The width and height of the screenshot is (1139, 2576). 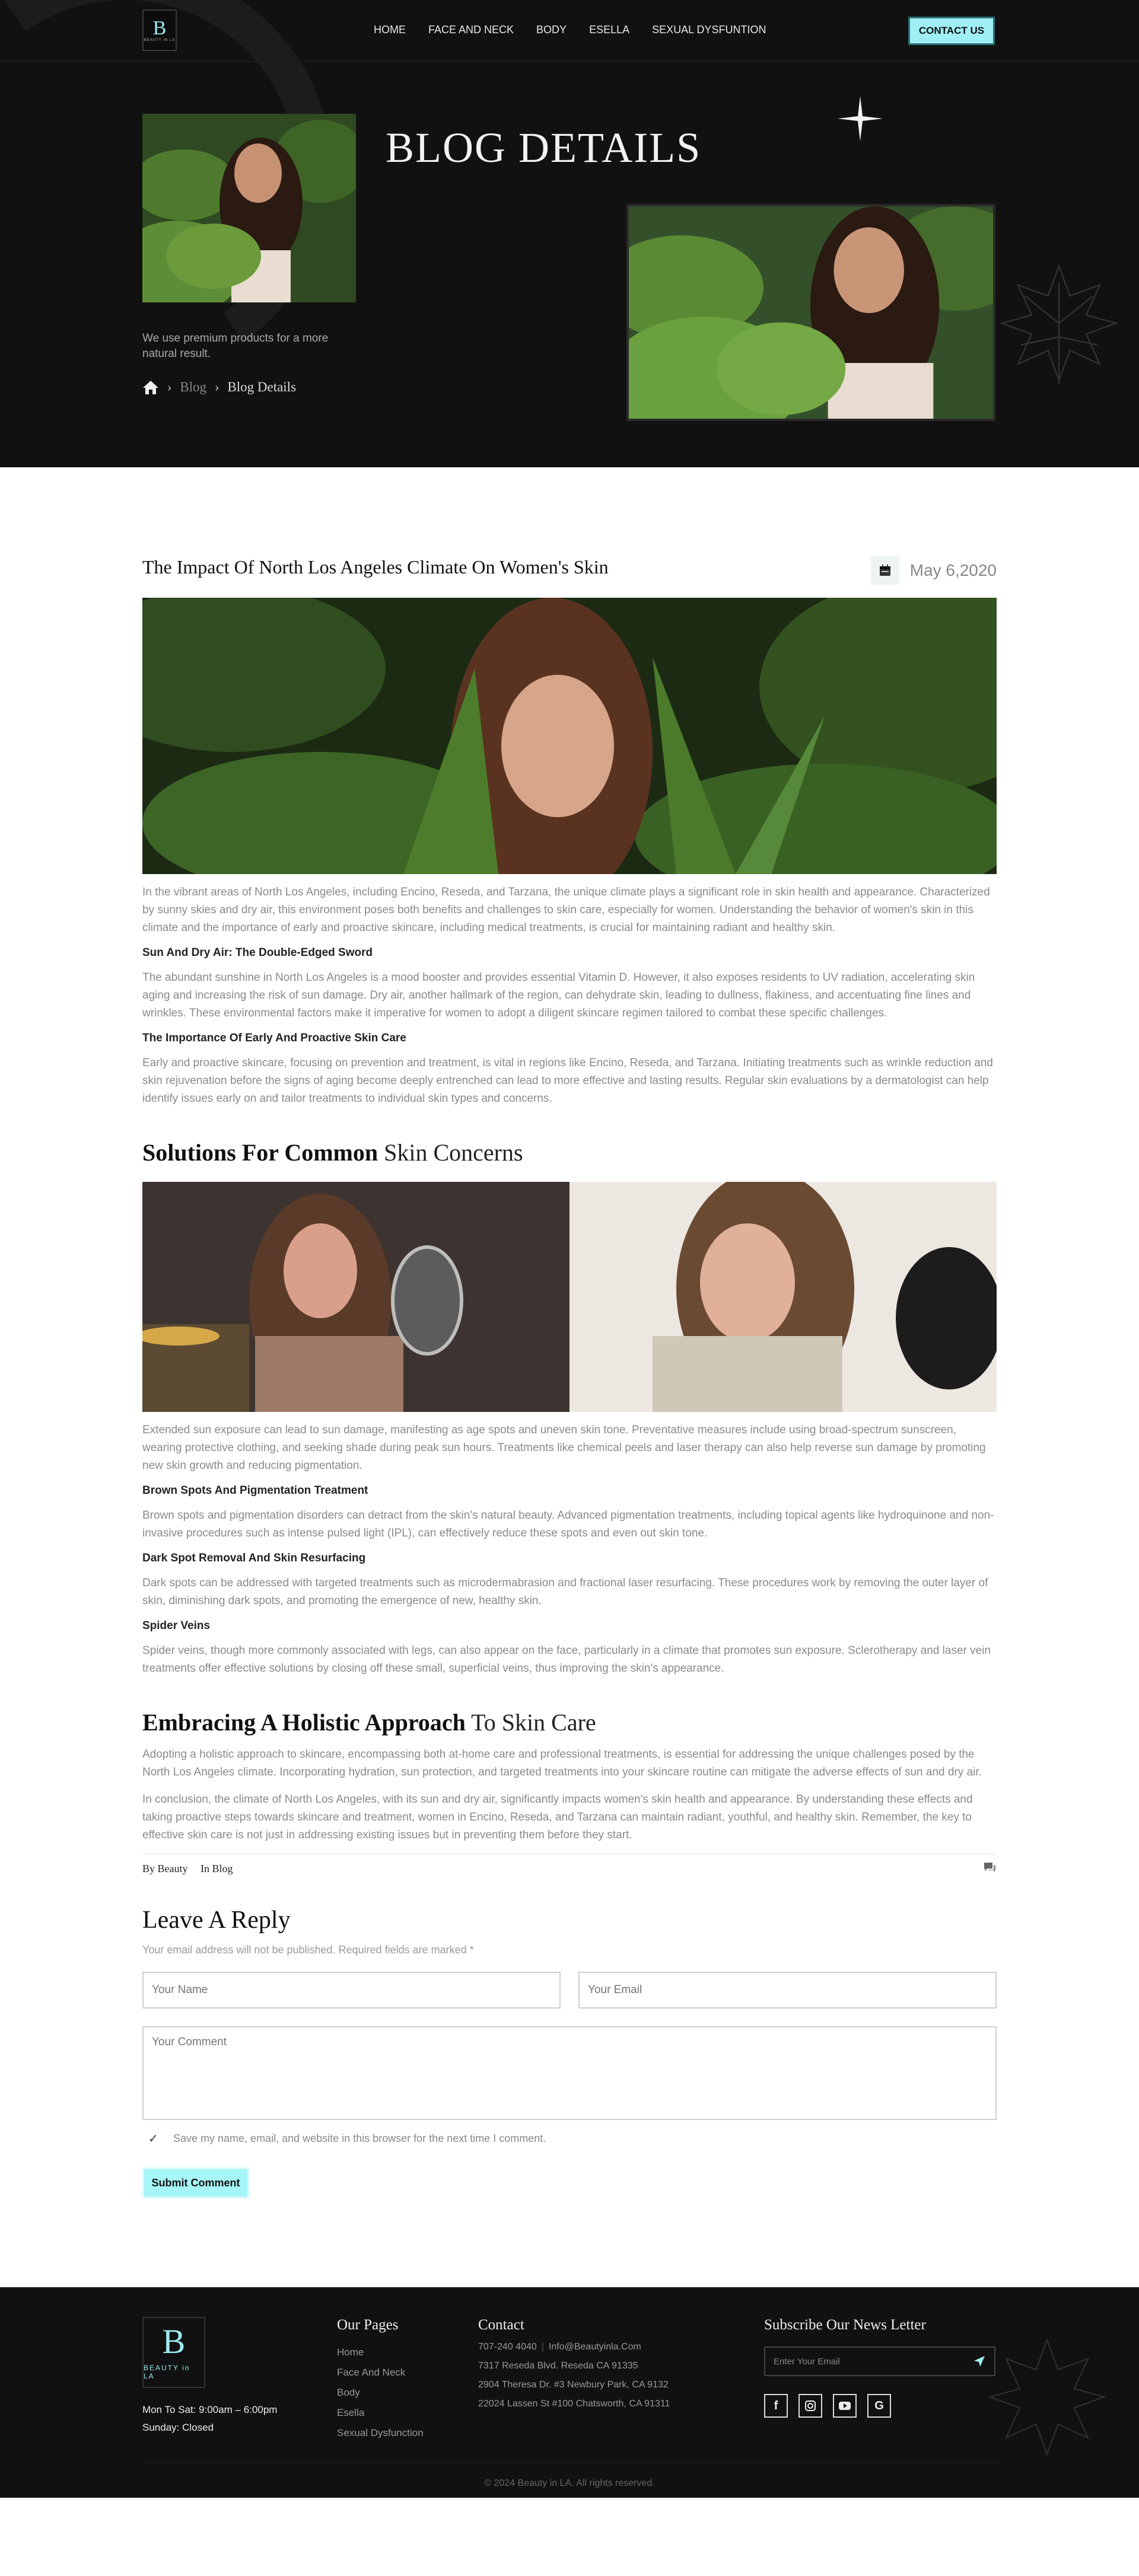 I want to click on nav-link-home: HOME, so click(x=390, y=30).